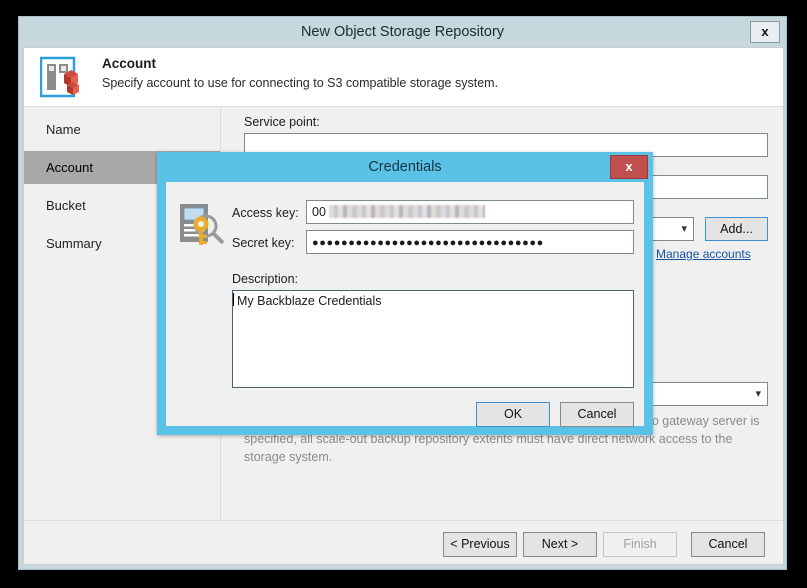  I want to click on credentials-titlebar: Credentials x, so click(405, 167).